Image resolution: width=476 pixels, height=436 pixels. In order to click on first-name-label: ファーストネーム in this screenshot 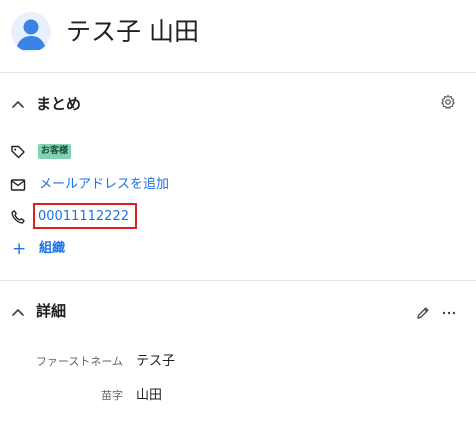, I will do `click(79, 361)`.